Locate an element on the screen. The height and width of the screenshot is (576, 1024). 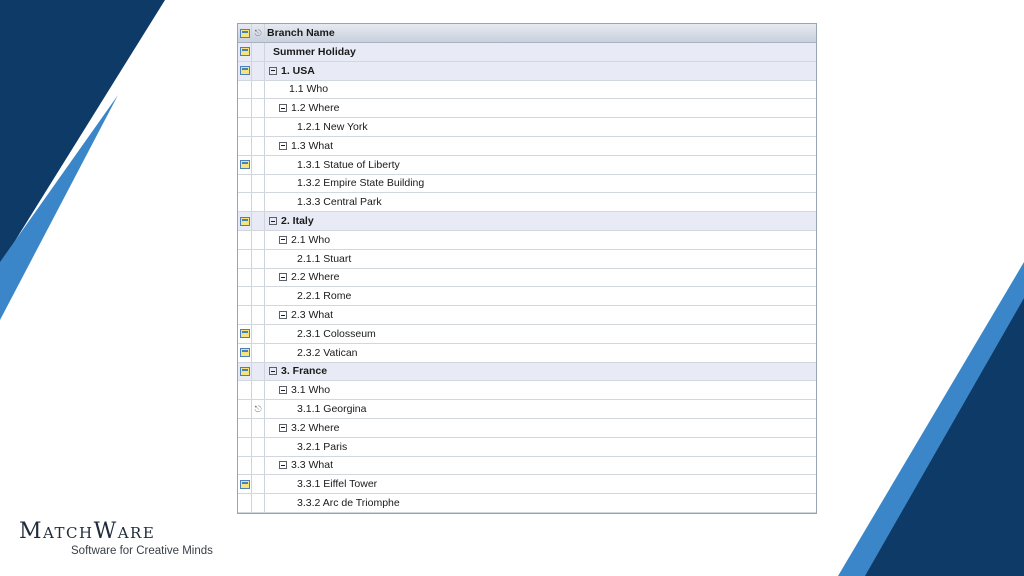
branch-name-cell: 1.3 What is located at coordinates (540, 146).